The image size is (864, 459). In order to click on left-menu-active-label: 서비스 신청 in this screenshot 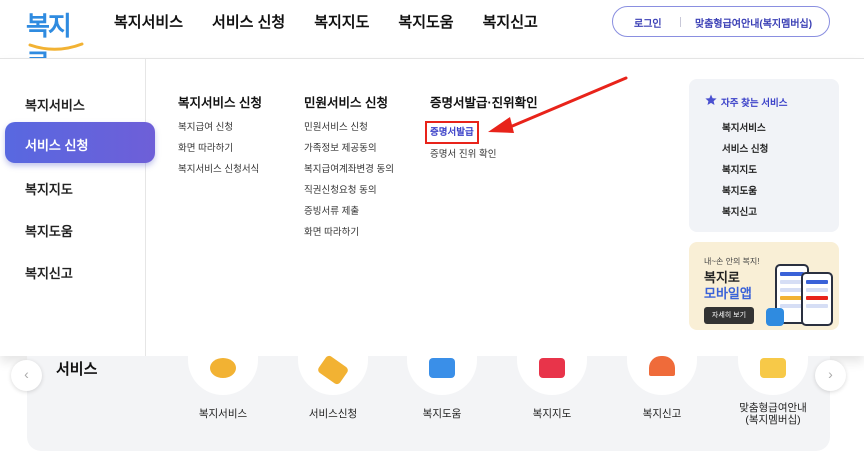, I will do `click(57, 145)`.